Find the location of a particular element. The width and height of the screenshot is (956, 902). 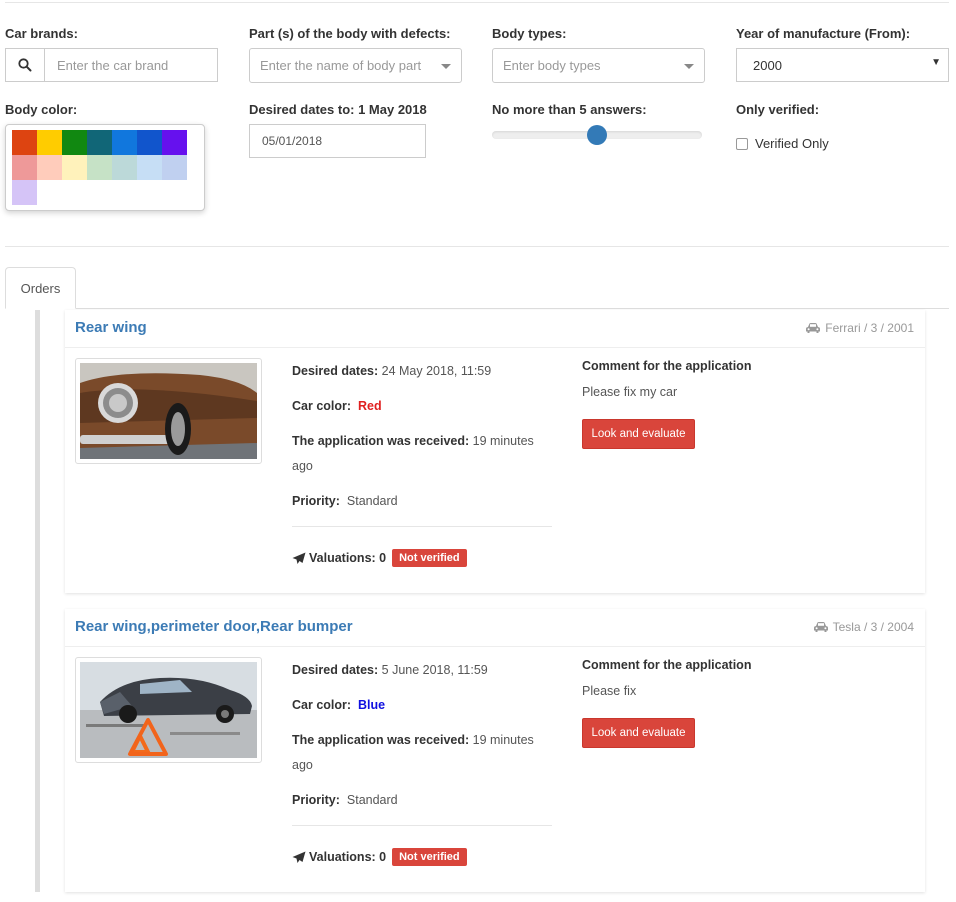

order-meta: Ferrari / 3 / 2001 is located at coordinates (859, 328).